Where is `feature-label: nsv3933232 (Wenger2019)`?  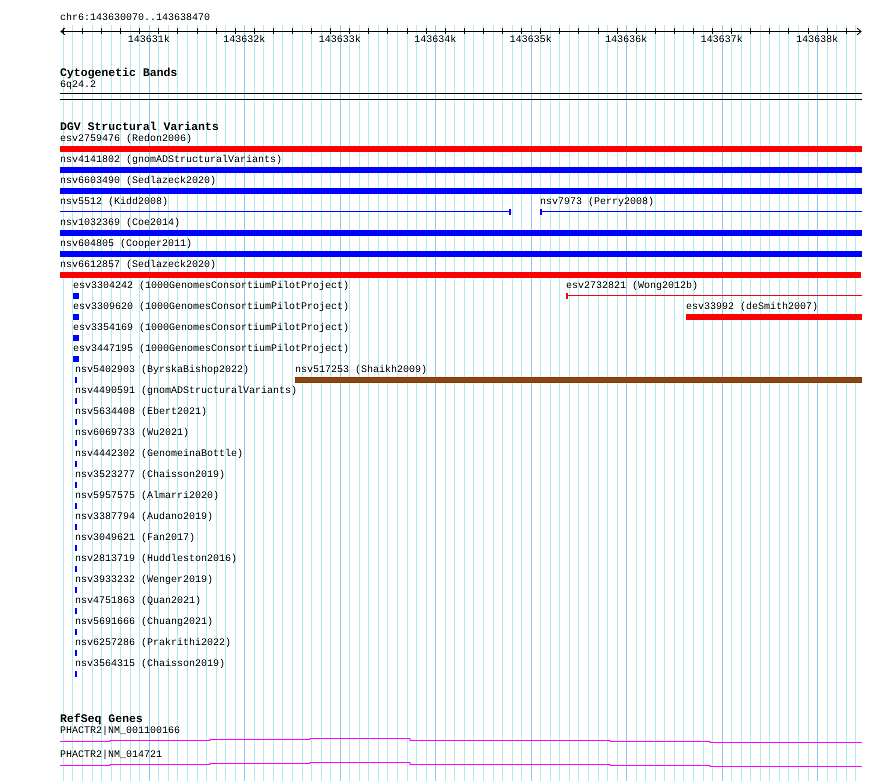
feature-label: nsv3933232 (Wenger2019) is located at coordinates (144, 580).